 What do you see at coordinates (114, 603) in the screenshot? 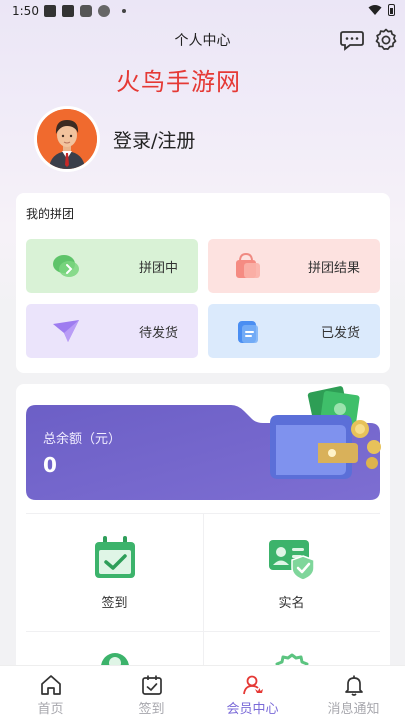
I see `service-label: 签到` at bounding box center [114, 603].